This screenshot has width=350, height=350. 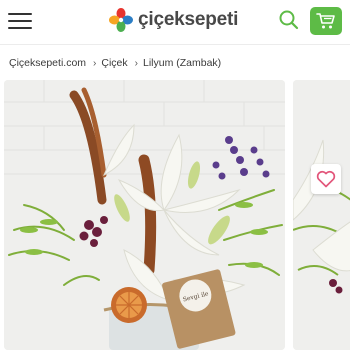 I want to click on next-bouquet-photo, so click(x=321, y=215).